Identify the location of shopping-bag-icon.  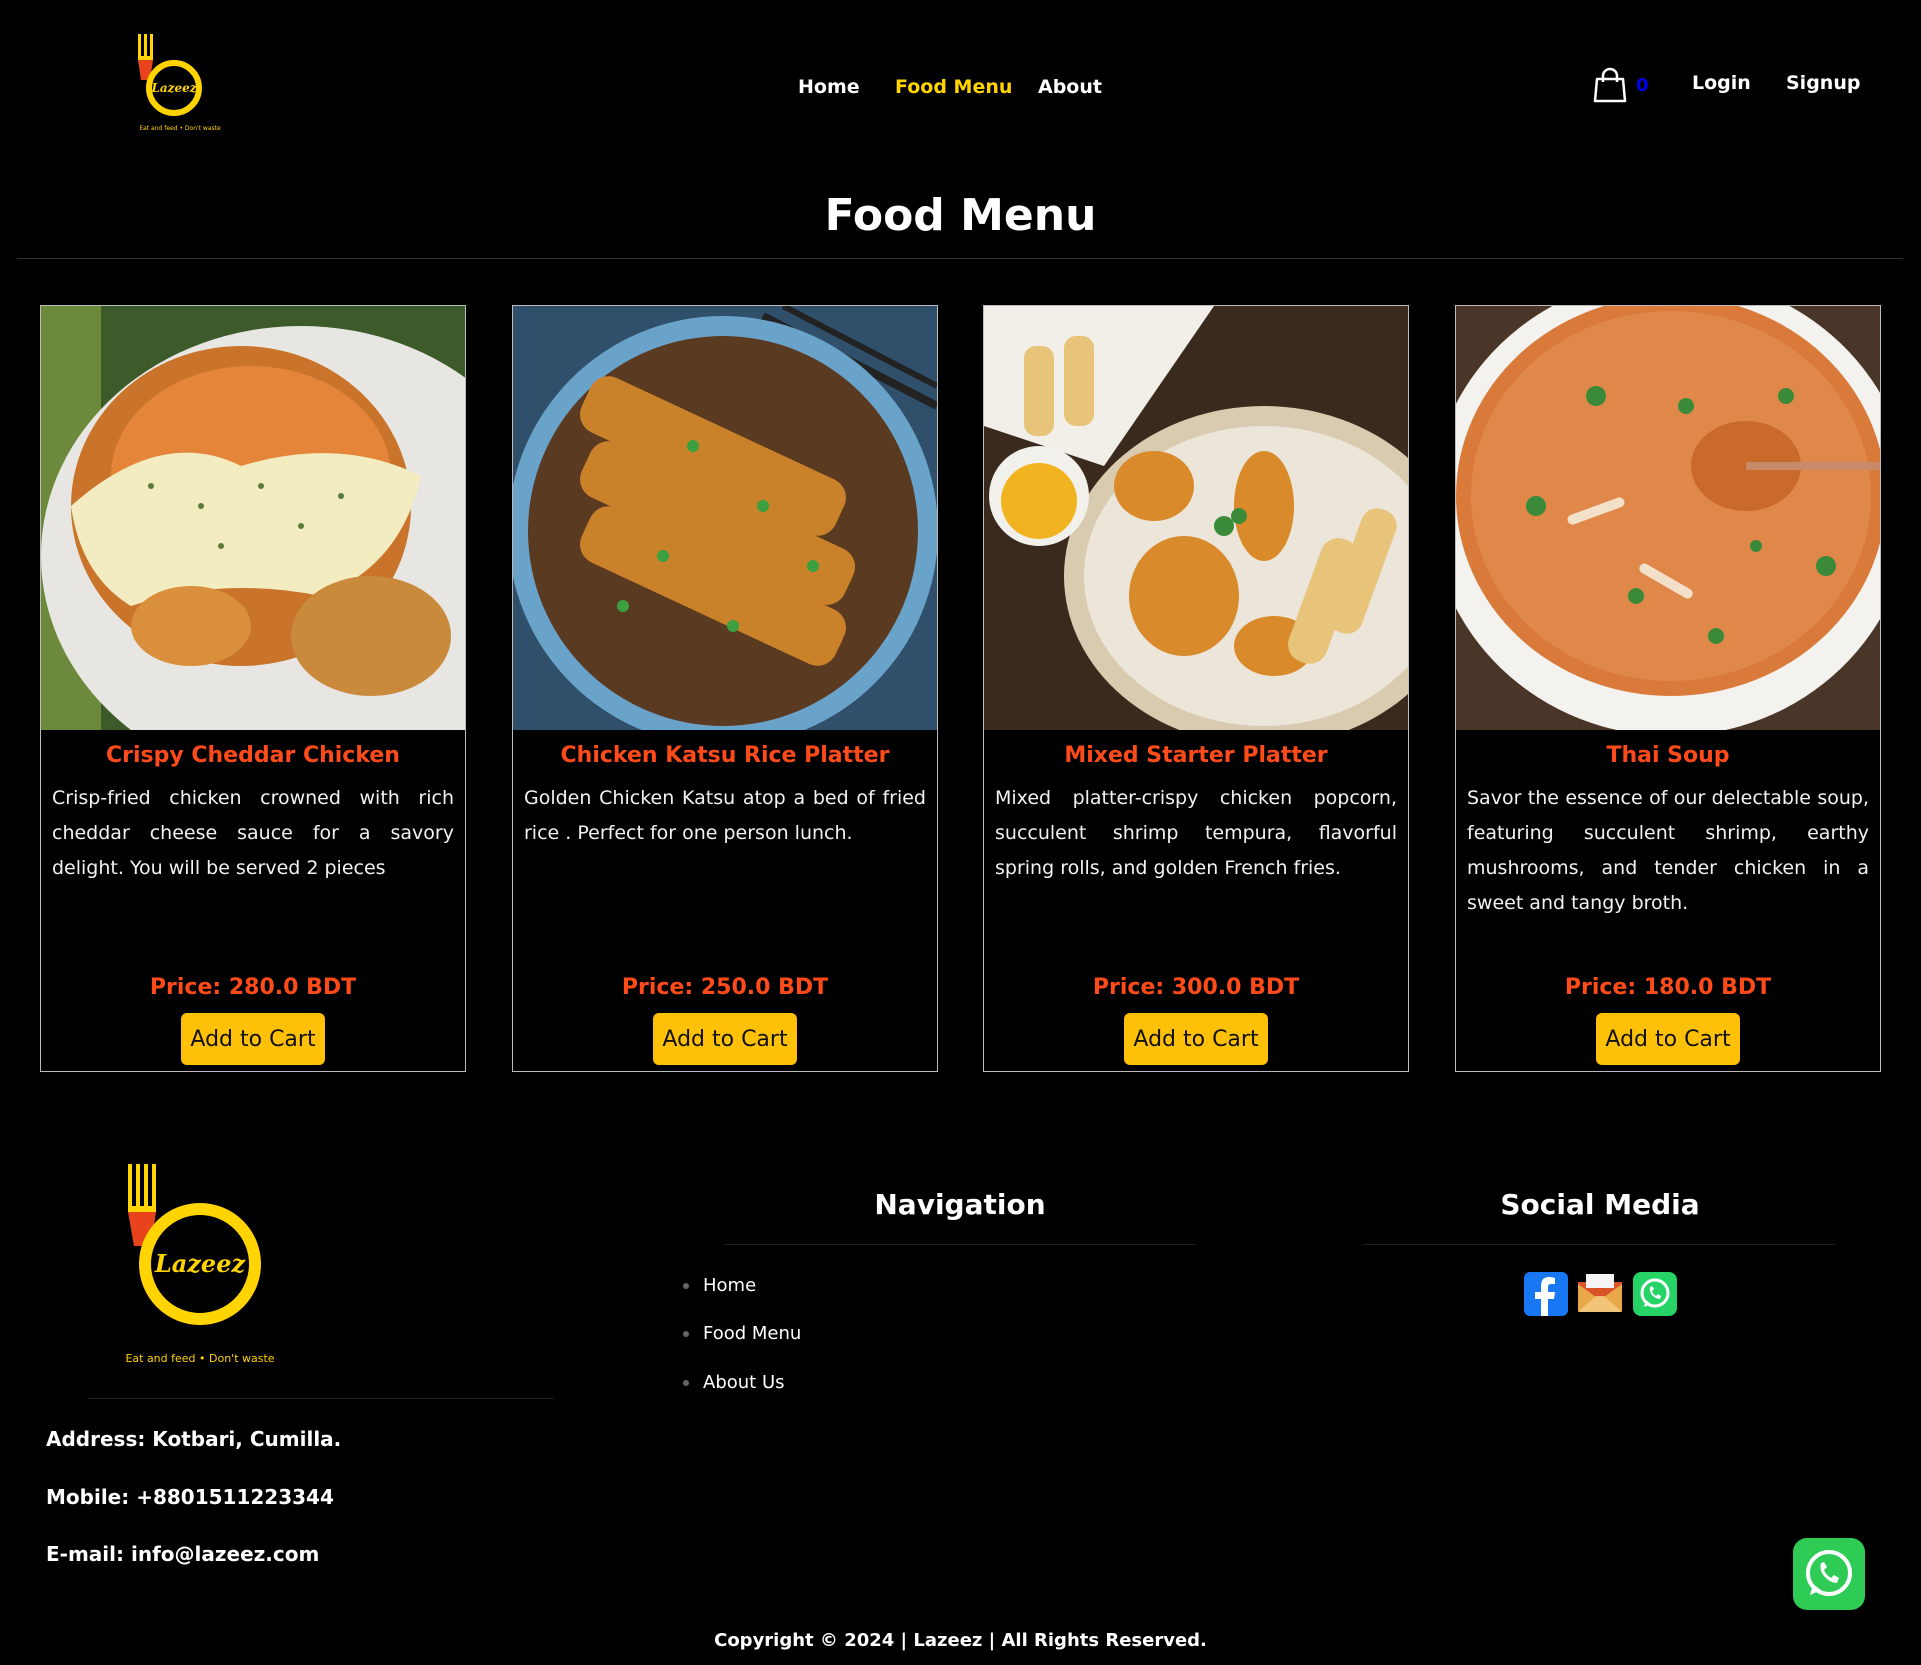
(1610, 85).